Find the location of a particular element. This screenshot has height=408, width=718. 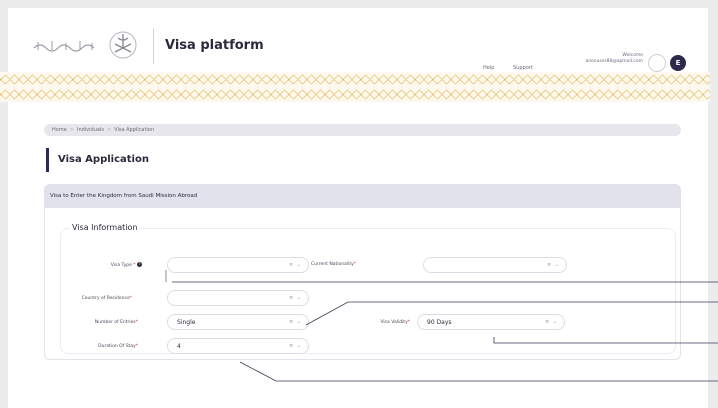

visa-validity-label: Visa Validity* is located at coordinates (395, 322).